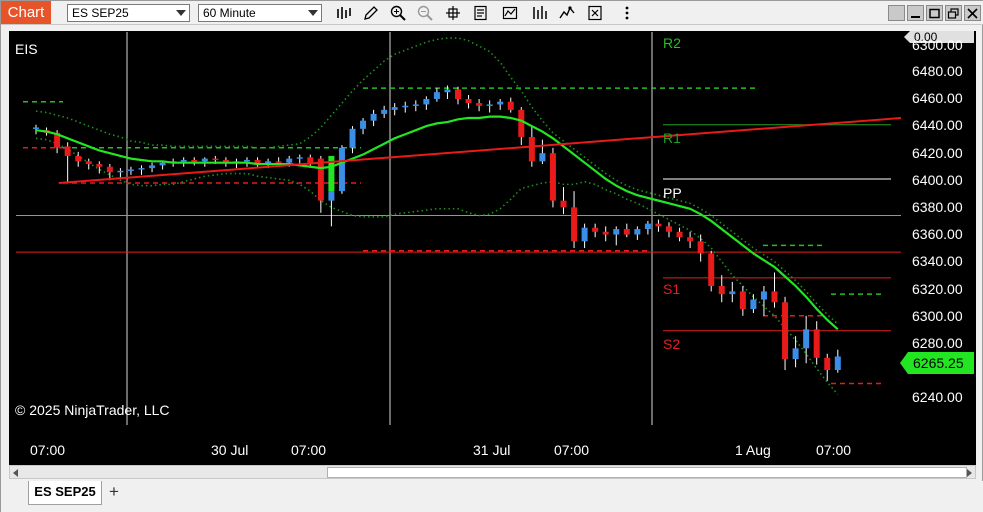  I want to click on chart-tab-strip: ES SEP25 +, so click(492, 496).